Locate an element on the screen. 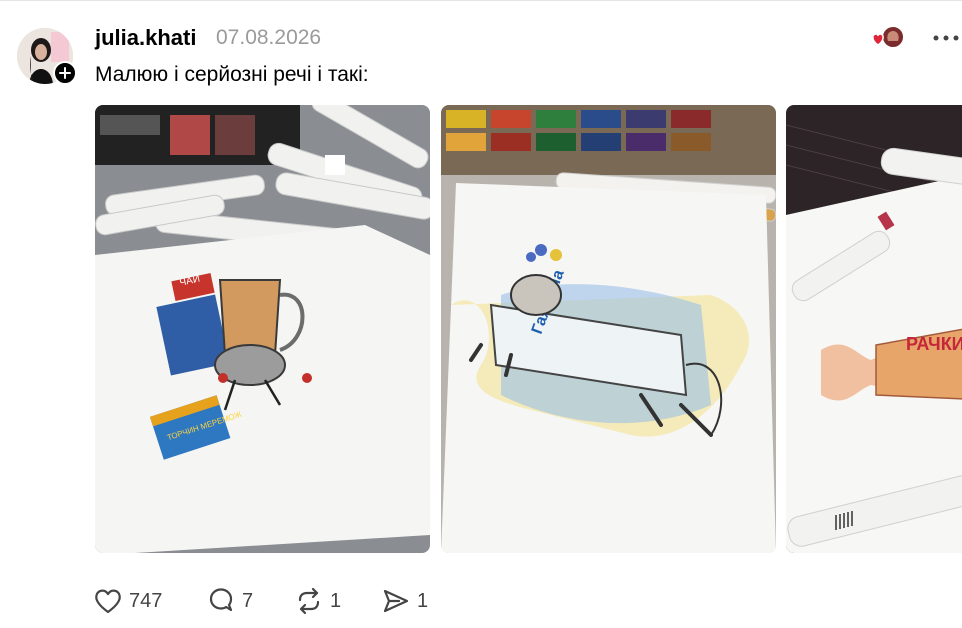 The image size is (962, 628). top-divider is located at coordinates (481, 0).